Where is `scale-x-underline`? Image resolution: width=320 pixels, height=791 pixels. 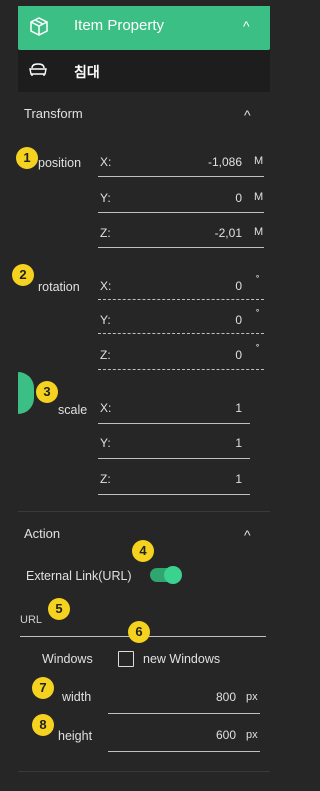 scale-x-underline is located at coordinates (174, 423).